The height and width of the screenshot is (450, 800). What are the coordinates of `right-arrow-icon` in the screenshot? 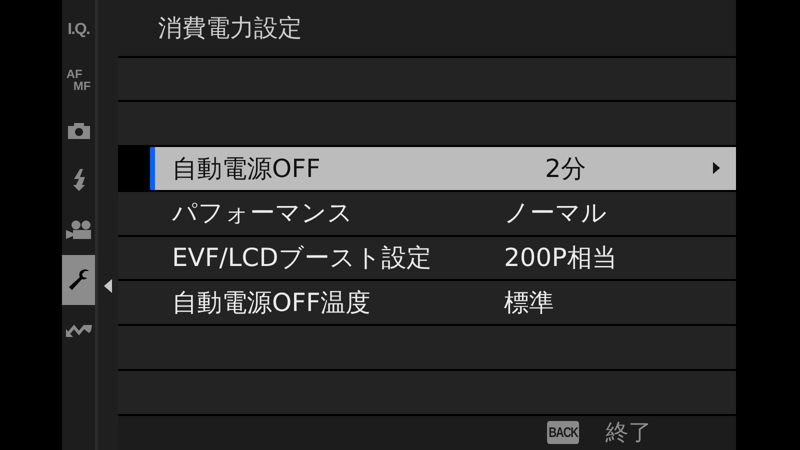 It's located at (716, 168).